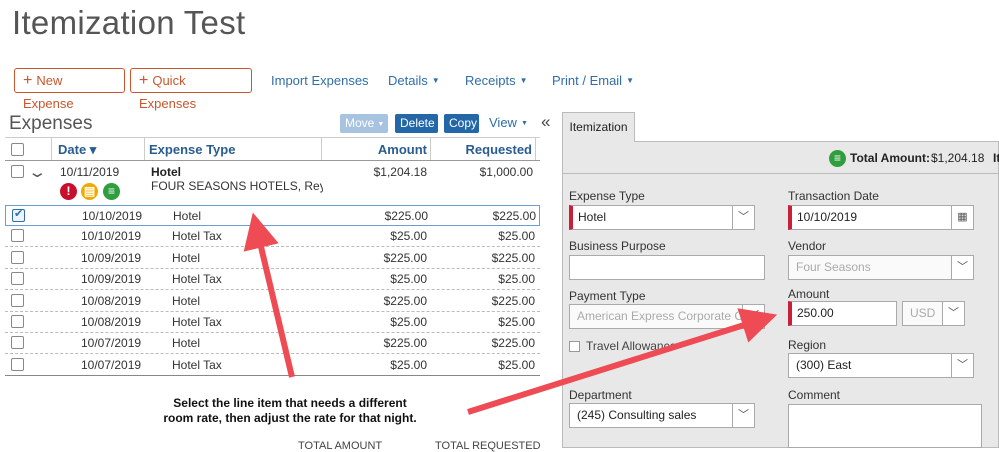 Image resolution: width=999 pixels, height=452 pixels. What do you see at coordinates (269, 295) in the screenshot?
I see `arrow-to-line-item` at bounding box center [269, 295].